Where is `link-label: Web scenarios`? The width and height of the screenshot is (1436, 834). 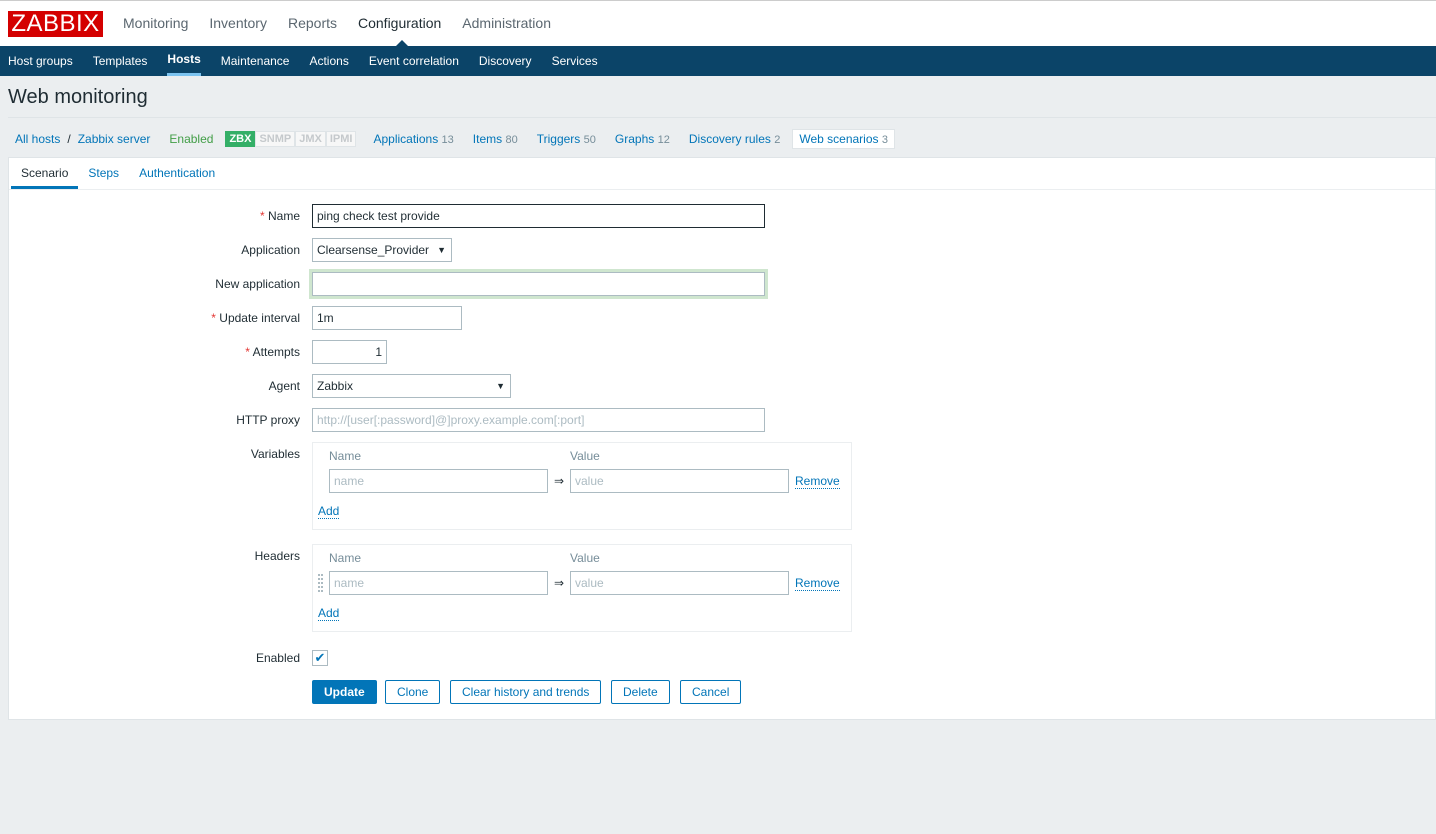
link-label: Web scenarios is located at coordinates (839, 139).